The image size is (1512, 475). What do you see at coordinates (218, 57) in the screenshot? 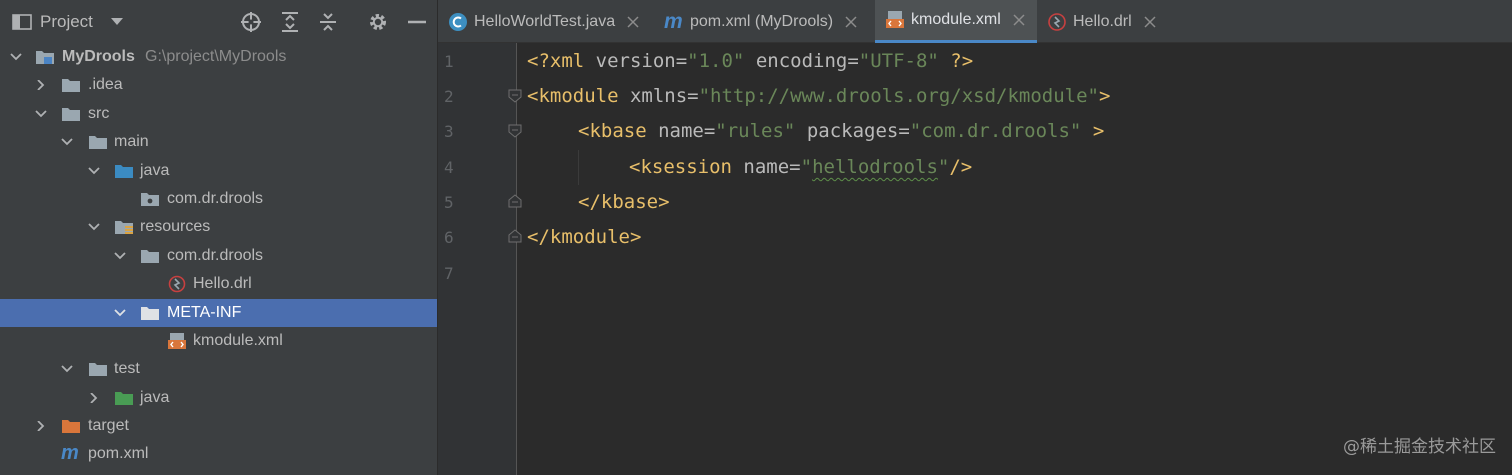
I see `tree-item-mydrools: MyDrools G:\project\MyDrools` at bounding box center [218, 57].